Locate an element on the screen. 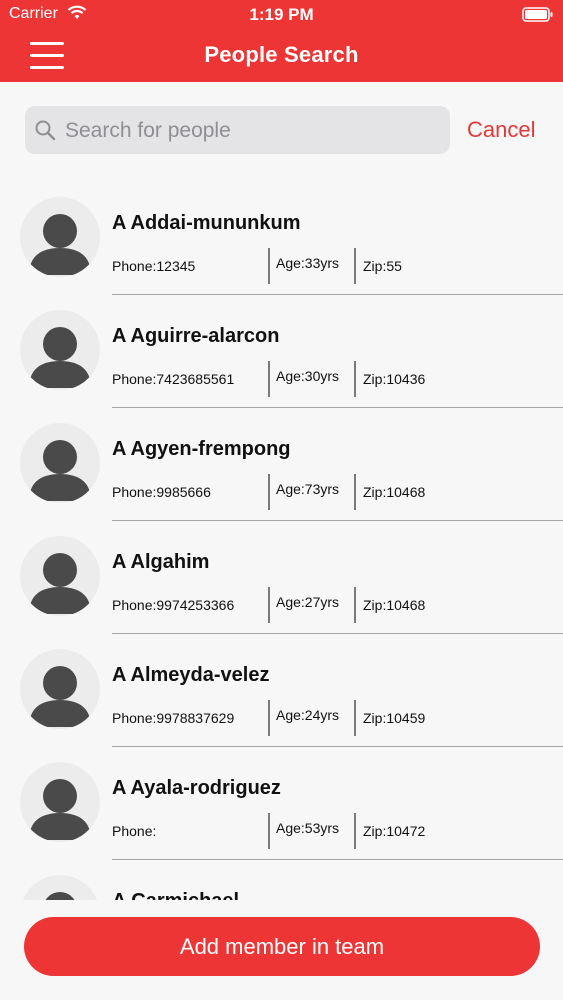 The width and height of the screenshot is (563, 1000). person-zip: Zip:10472 is located at coordinates (394, 831).